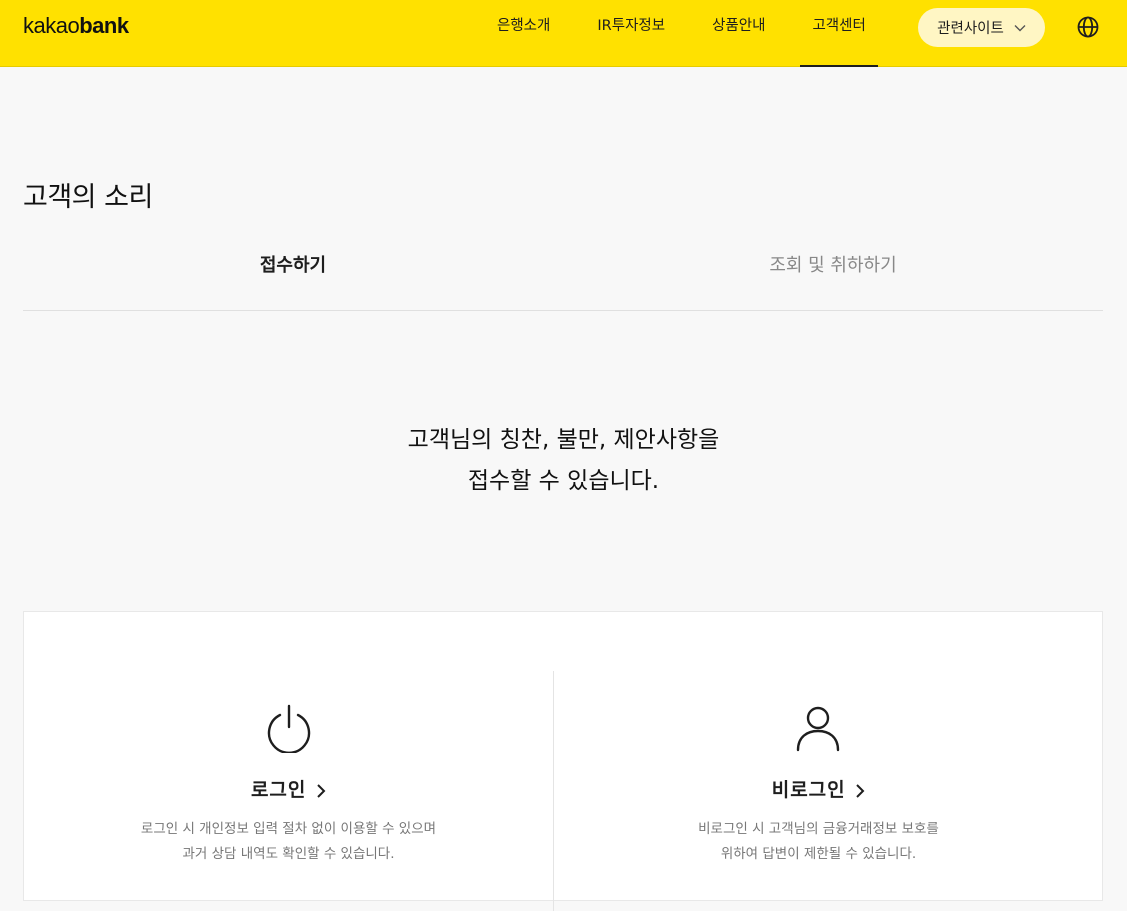 The height and width of the screenshot is (911, 1127). I want to click on related-sites-button: 관련사이트, so click(981, 27).